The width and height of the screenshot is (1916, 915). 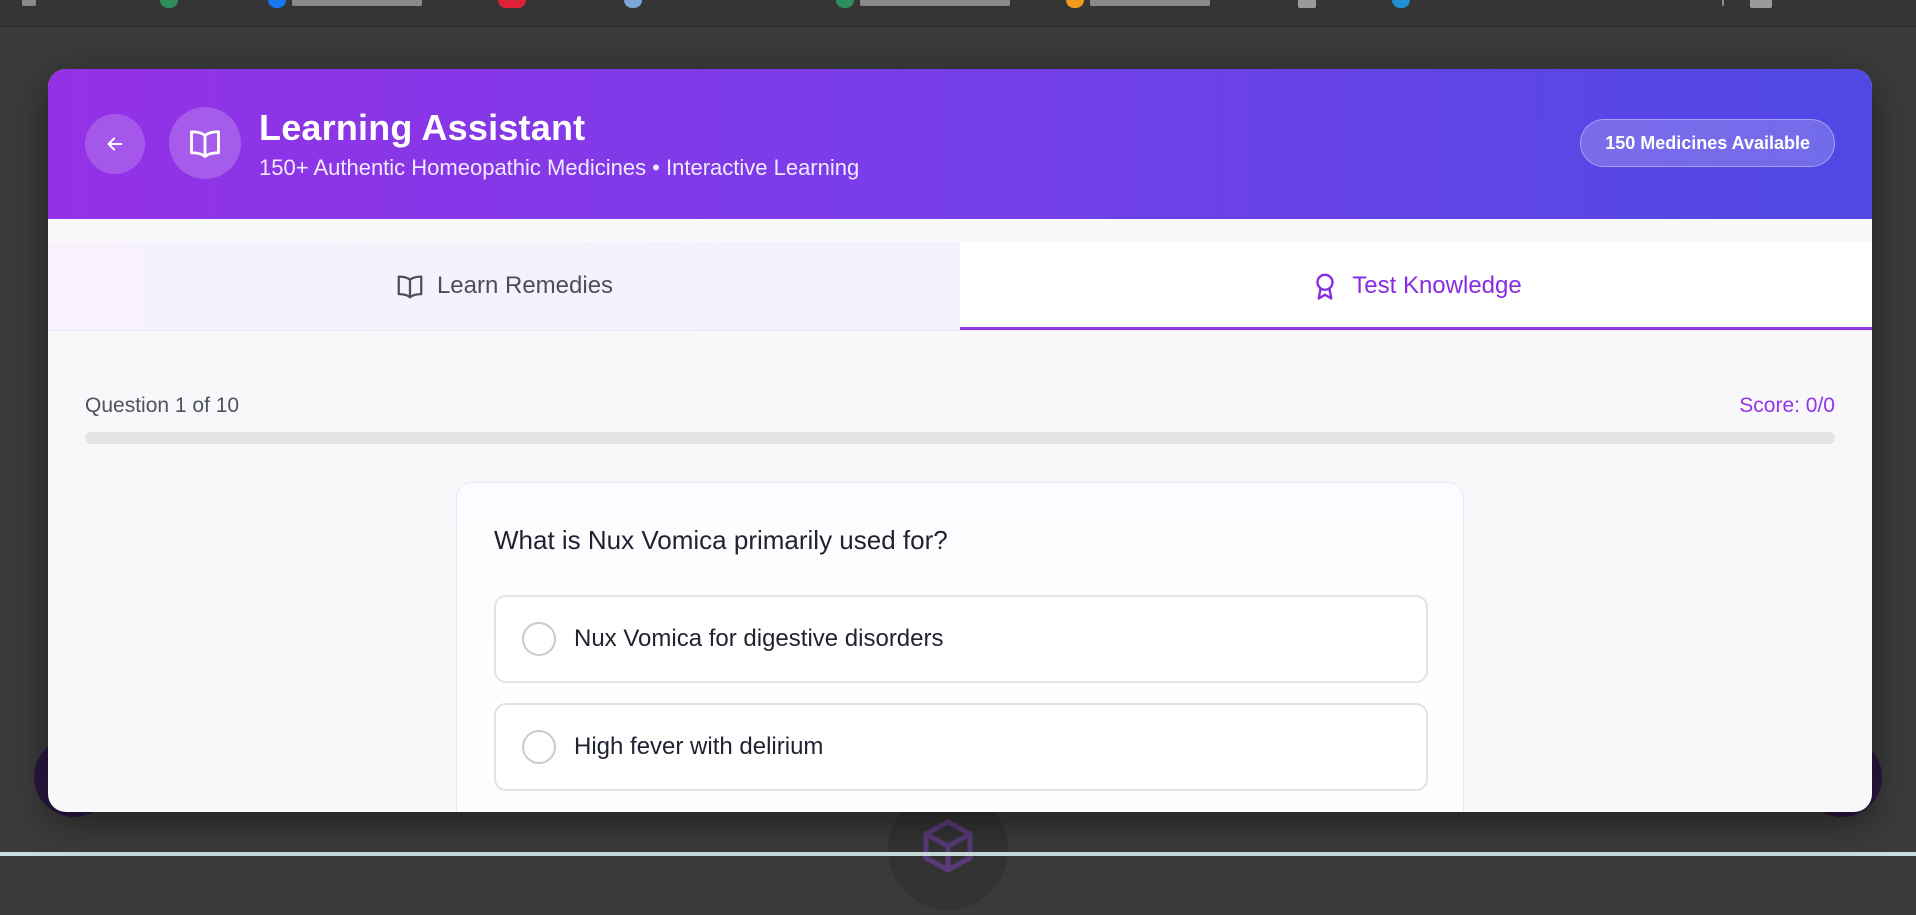 What do you see at coordinates (1707, 143) in the screenshot?
I see `medicines-count-badge: 150 Medicines Available` at bounding box center [1707, 143].